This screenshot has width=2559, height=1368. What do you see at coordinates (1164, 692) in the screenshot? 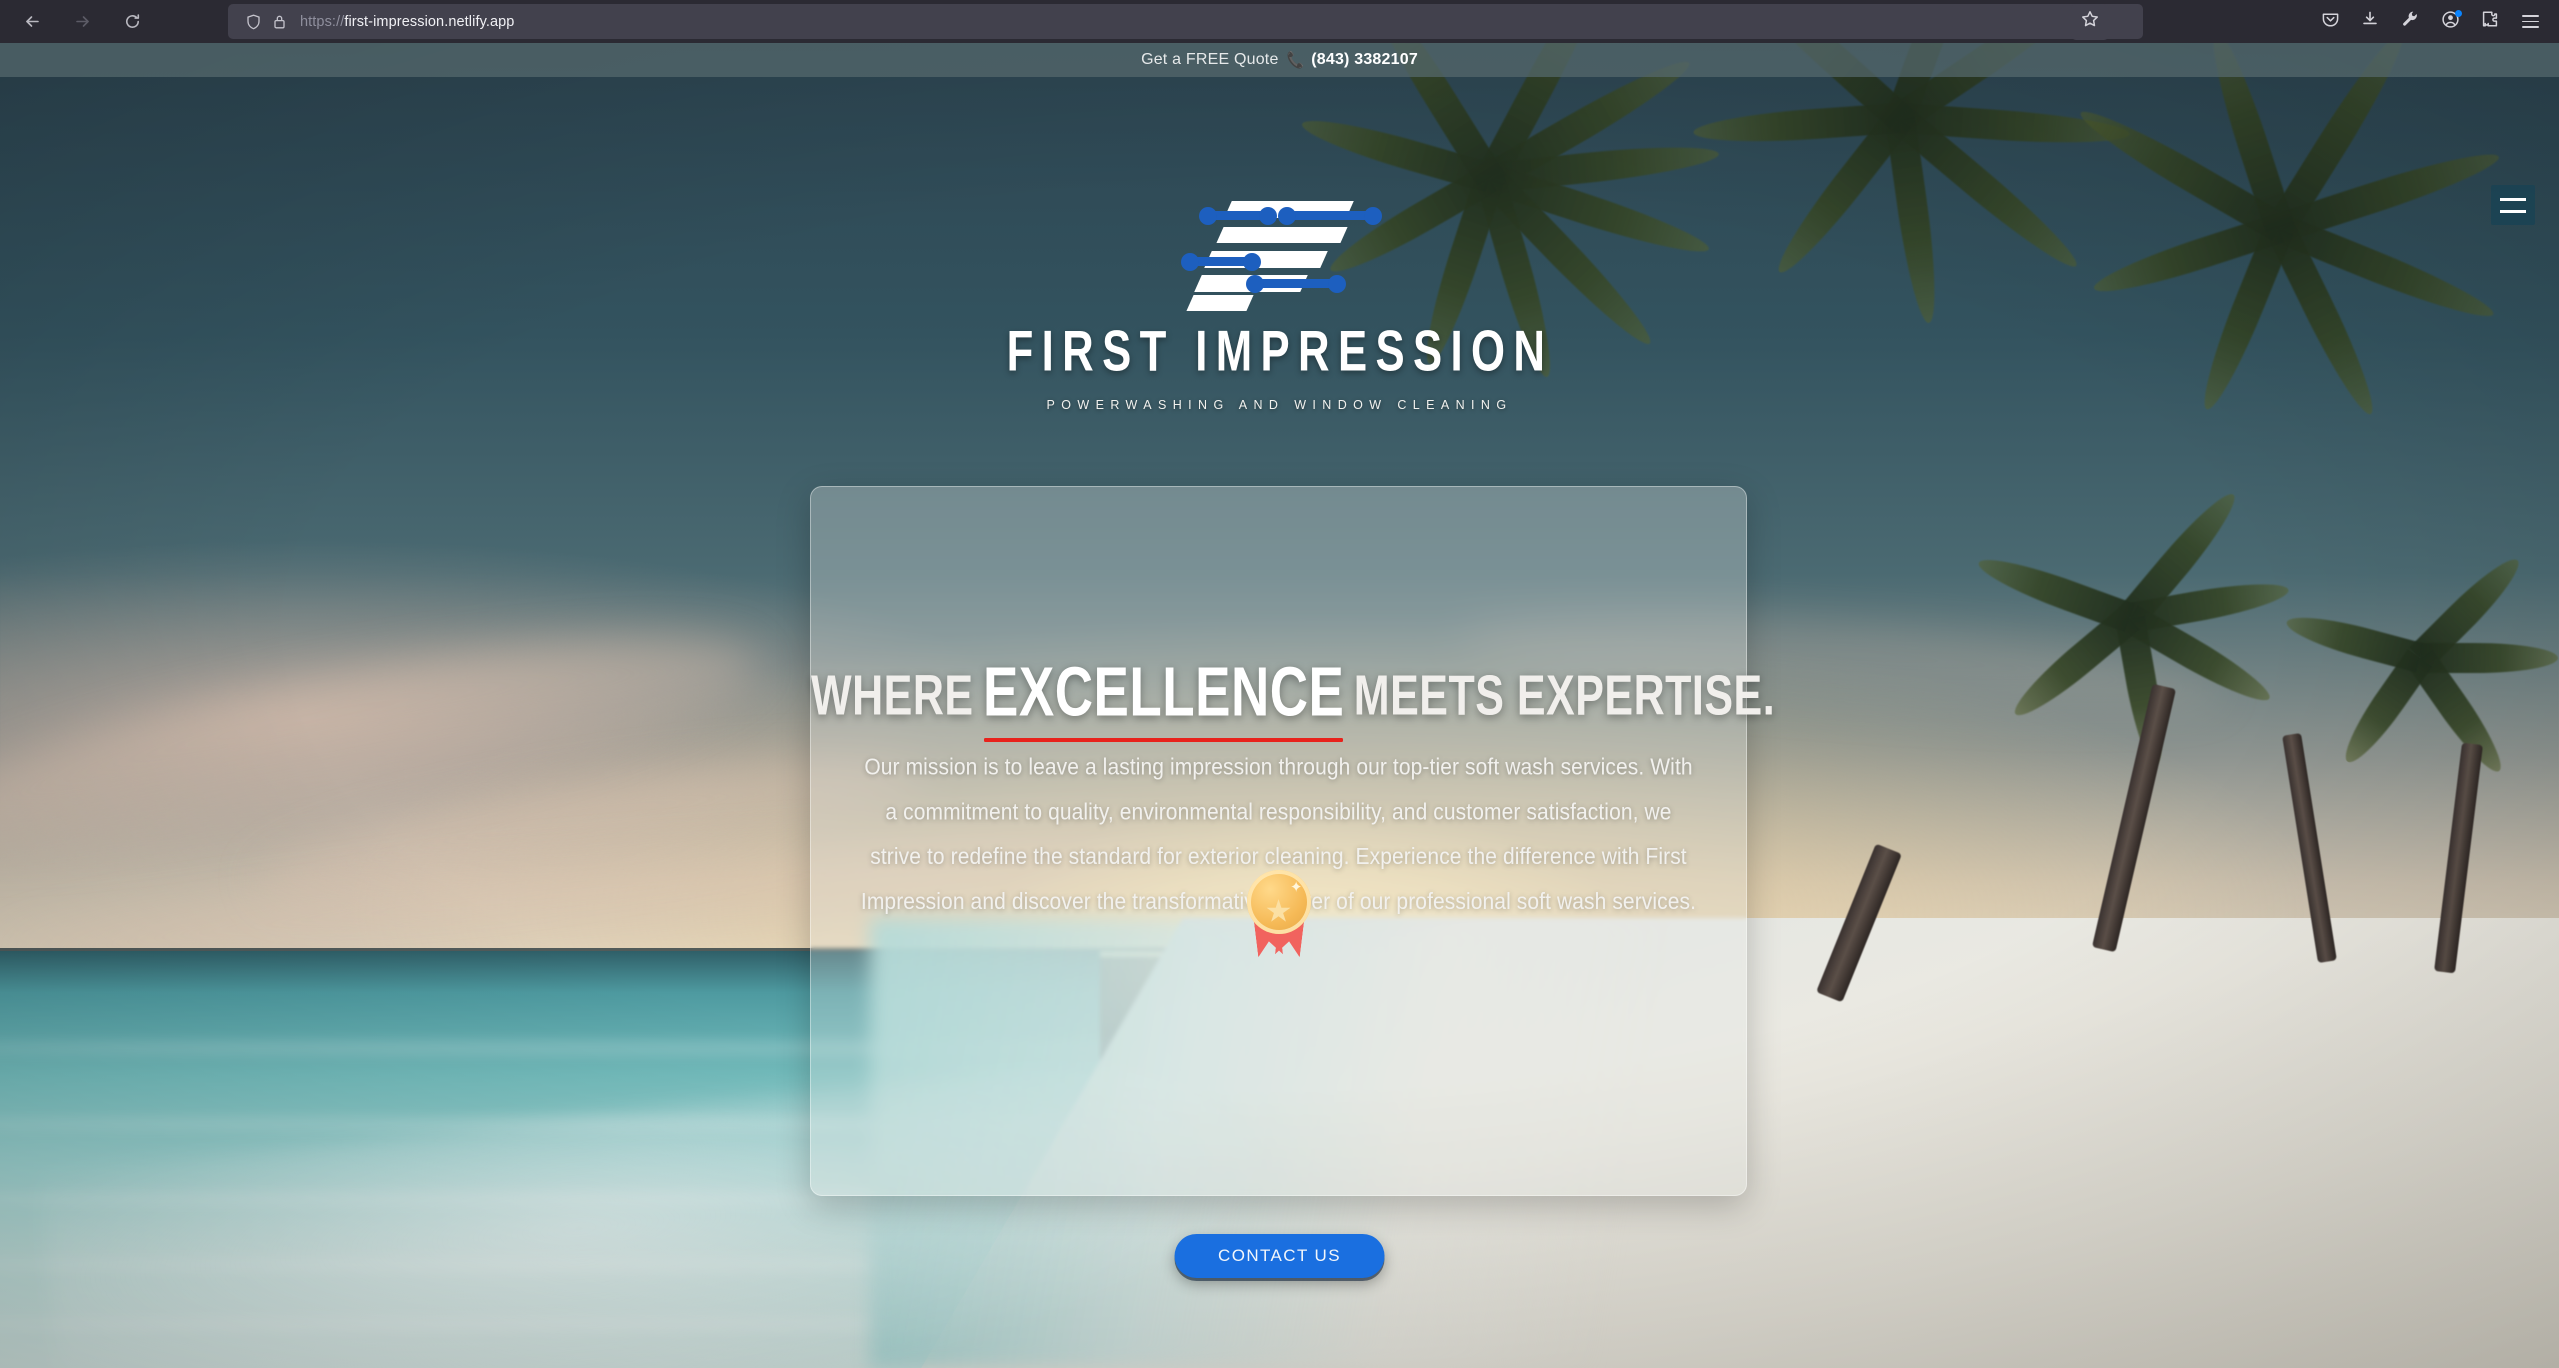
I see `headline-emphasis-text: EXCELLENCE` at bounding box center [1164, 692].